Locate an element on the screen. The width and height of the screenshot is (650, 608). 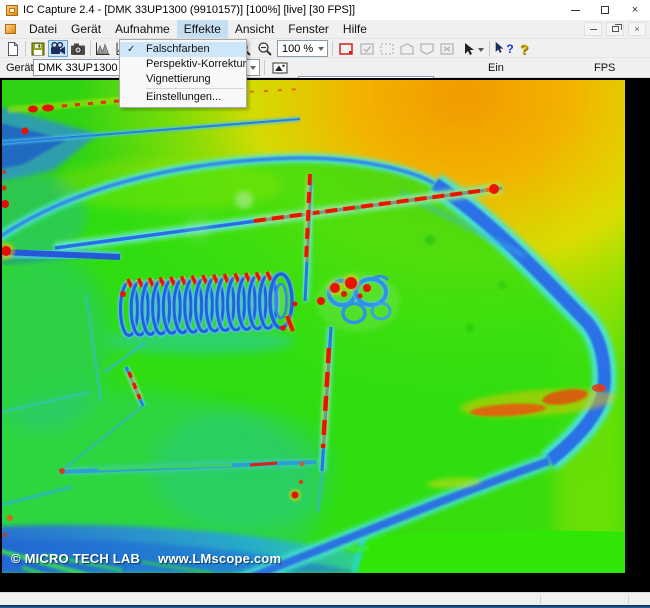
watermark: © MICRO TECH LAB www.LMscope.com is located at coordinates (155, 558).